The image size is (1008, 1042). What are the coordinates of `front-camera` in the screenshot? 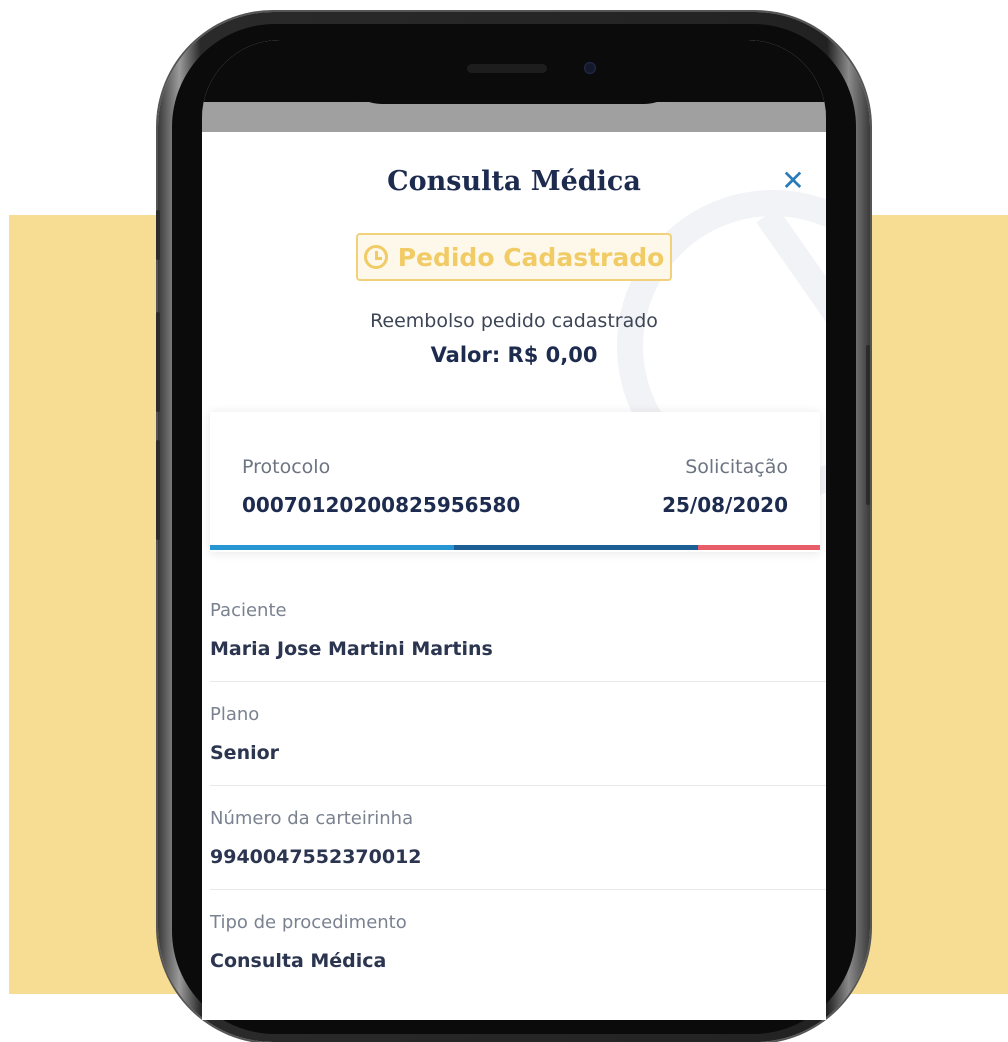 It's located at (590, 68).